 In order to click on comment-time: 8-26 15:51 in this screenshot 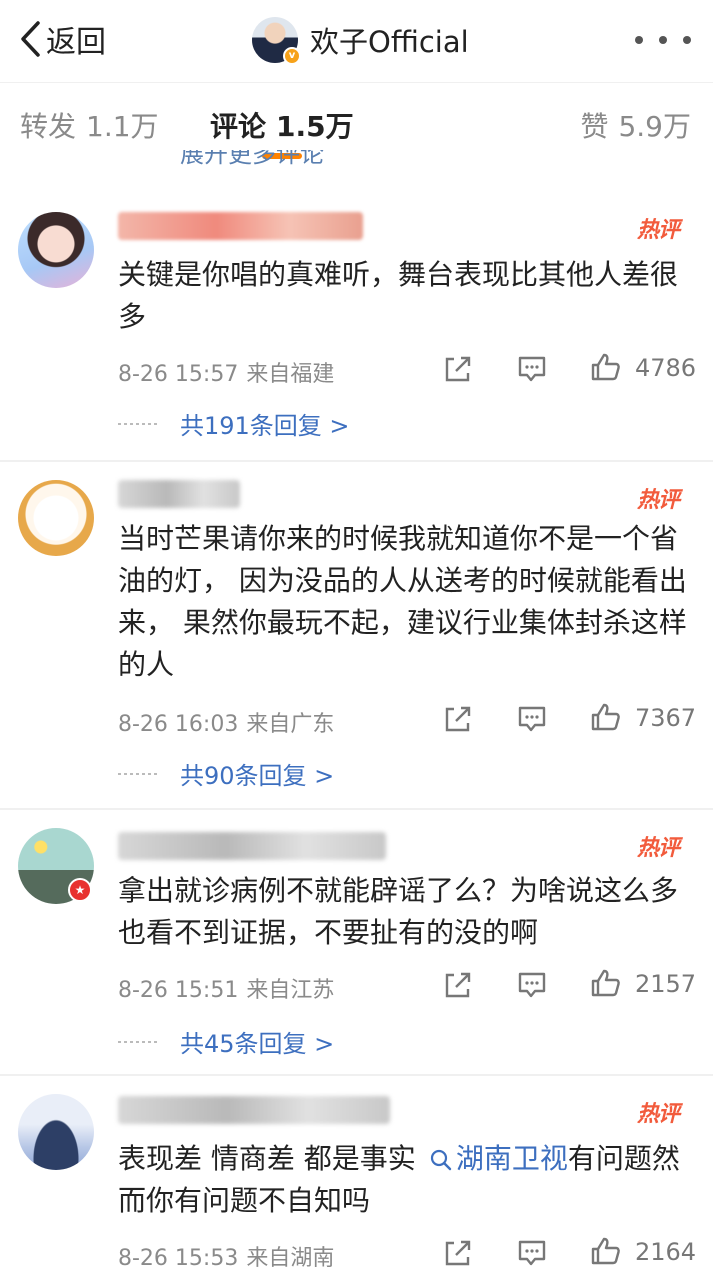, I will do `click(178, 990)`.